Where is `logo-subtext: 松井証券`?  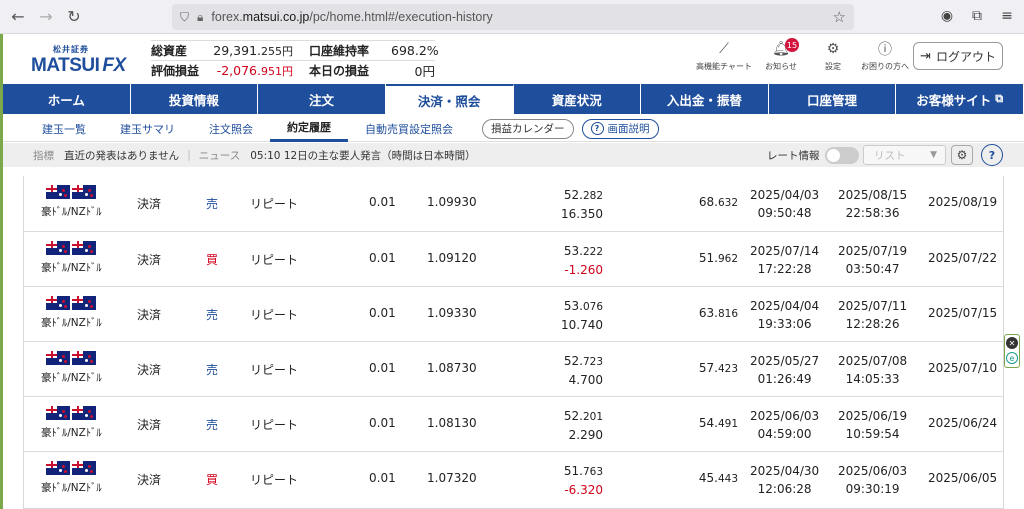 logo-subtext: 松井証券 is located at coordinates (71, 49).